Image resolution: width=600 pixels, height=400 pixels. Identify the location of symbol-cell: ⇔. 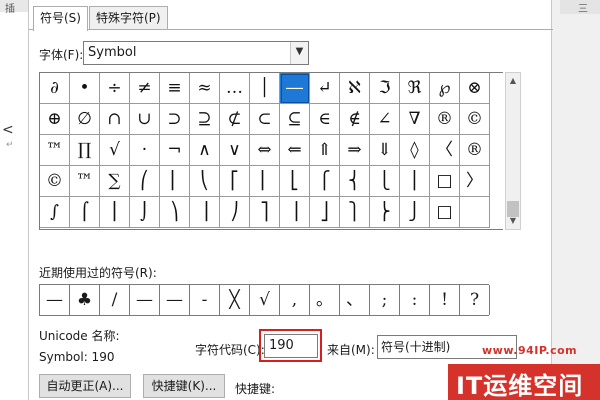
(265, 150).